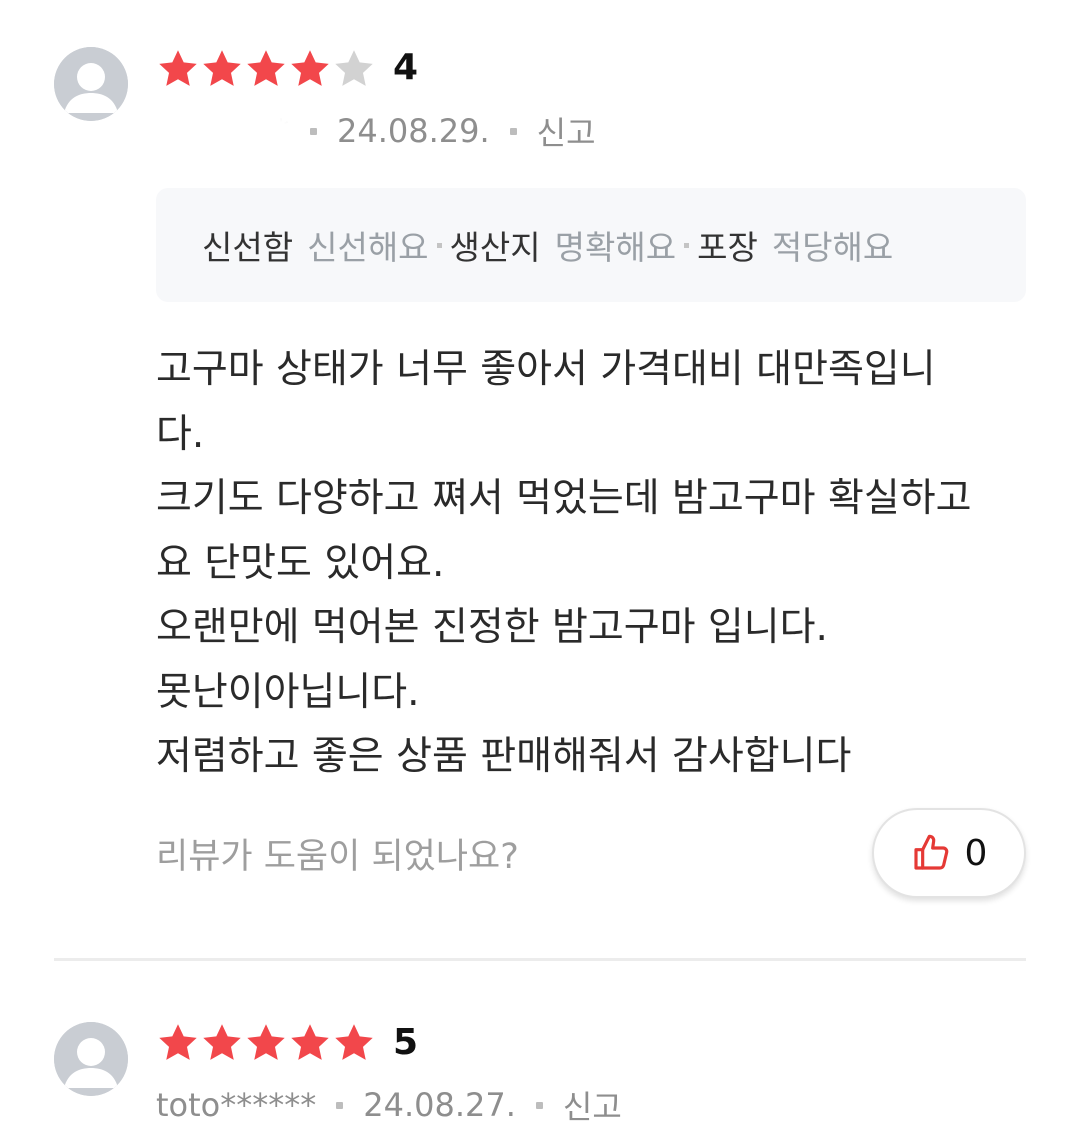 This screenshot has height=1128, width=1080. What do you see at coordinates (949, 853) in the screenshot?
I see `like-button: 0` at bounding box center [949, 853].